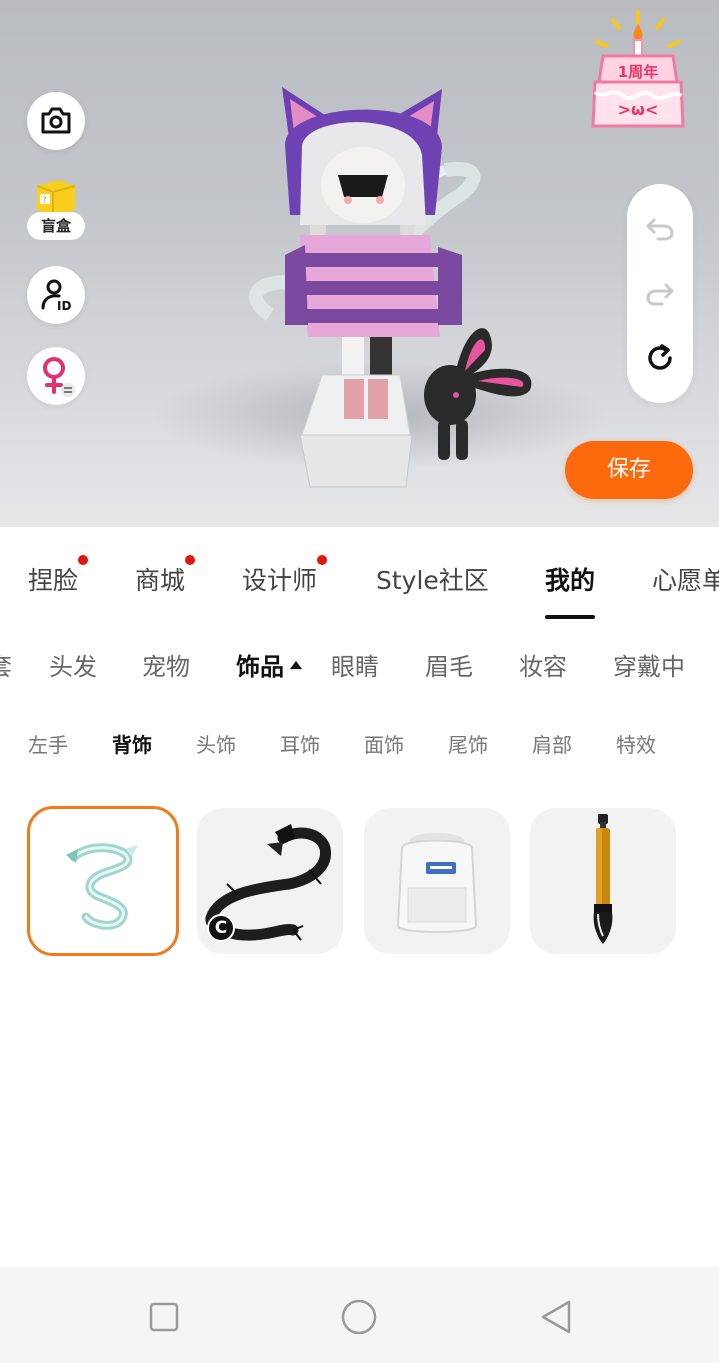 This screenshot has width=719, height=1363. What do you see at coordinates (132, 743) in the screenshot?
I see `category-back: 背饰` at bounding box center [132, 743].